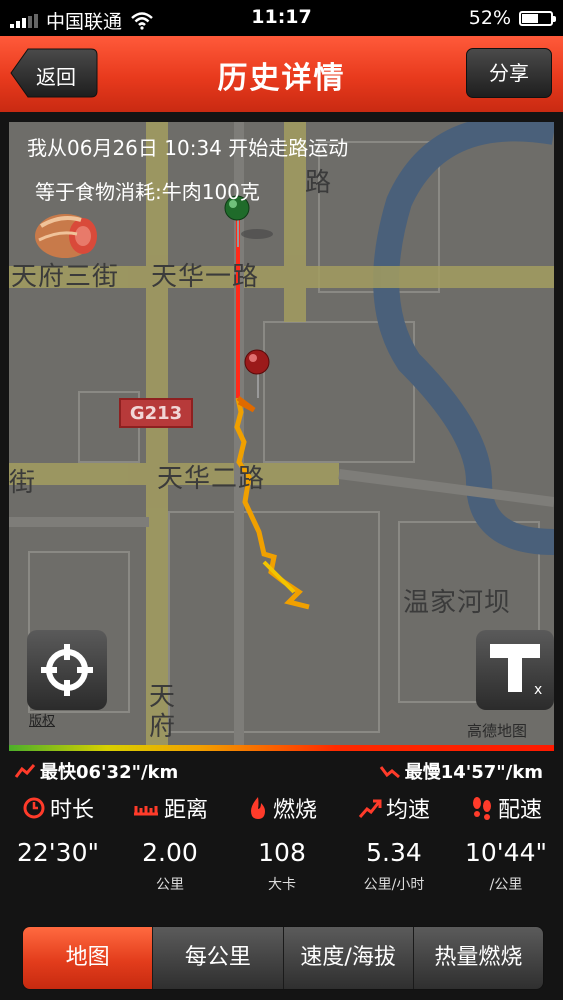 The width and height of the screenshot is (563, 1000). I want to click on stat-distance: 距离 2.00 公里, so click(170, 841).